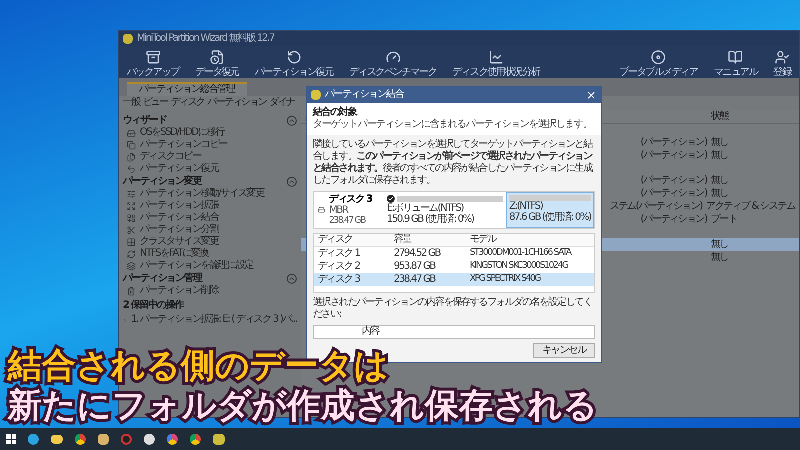 The image size is (800, 450). I want to click on partition-label: E:ボリューム(NTFS), so click(426, 208).